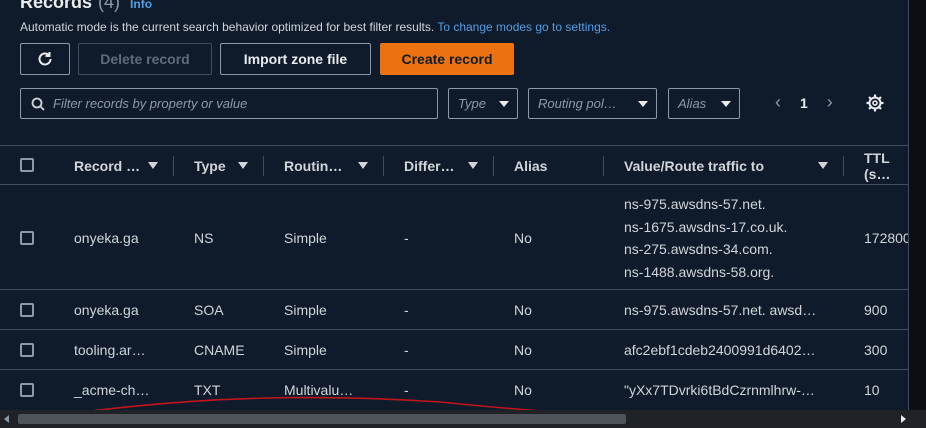 The height and width of the screenshot is (428, 926). I want to click on info-link: Info, so click(141, 5).